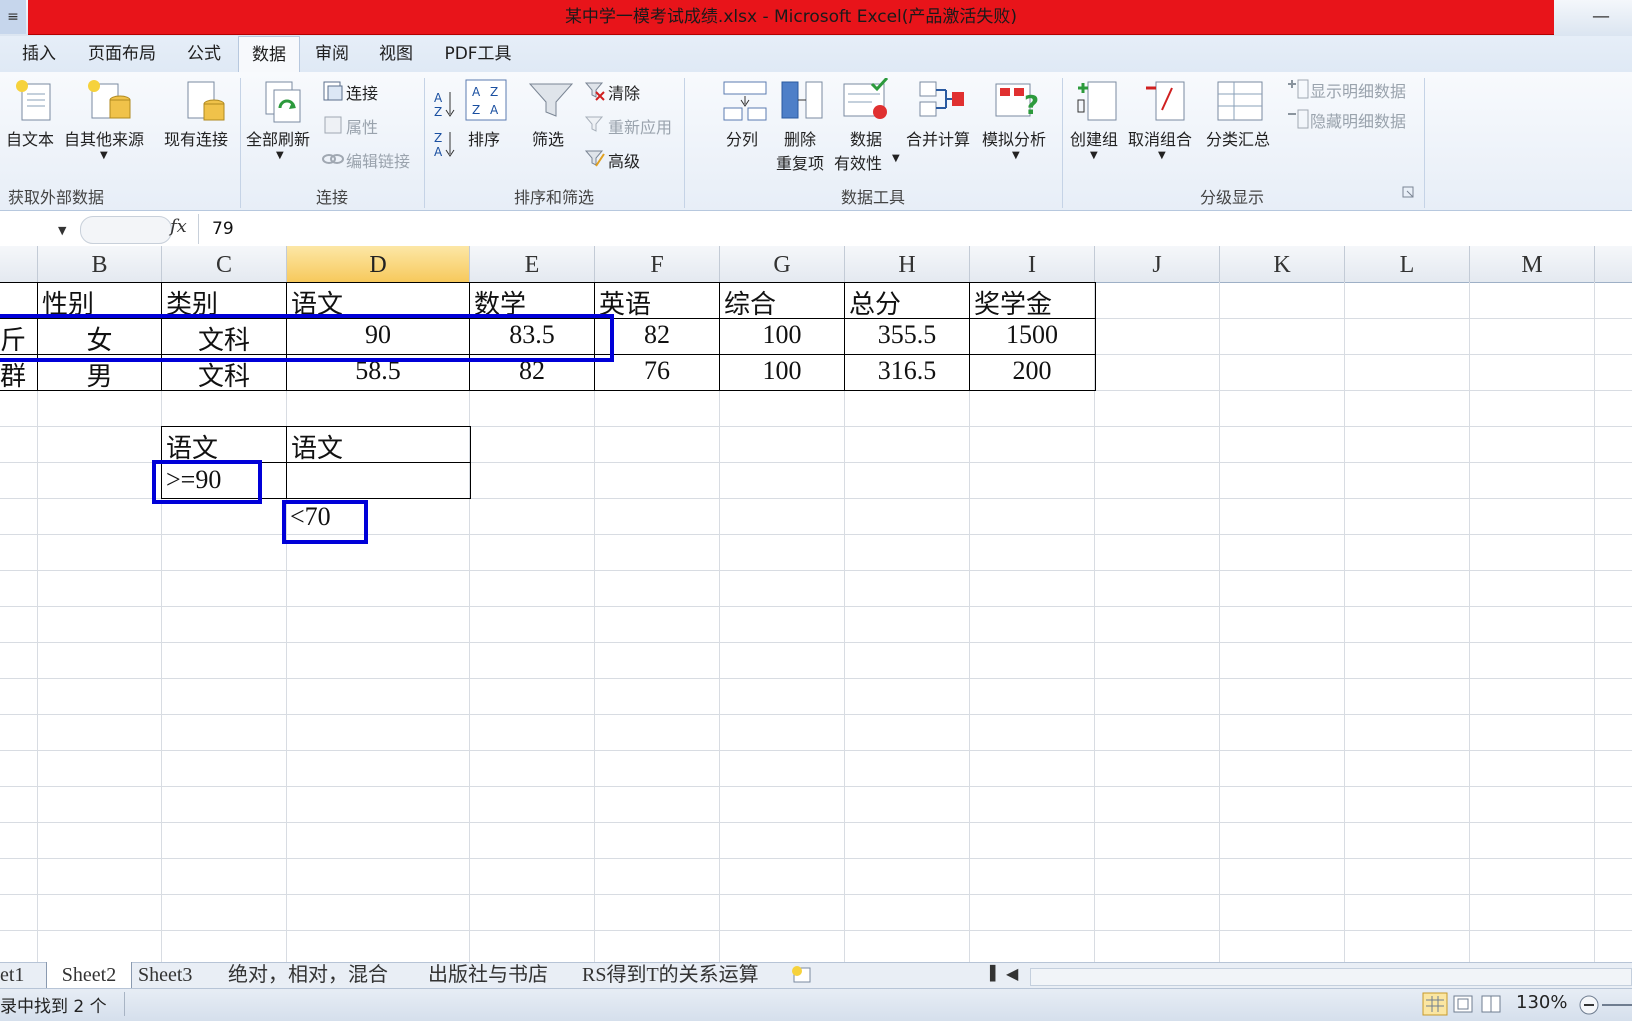 The height and width of the screenshot is (1021, 1632). Describe the element at coordinates (800, 162) in the screenshot. I see `remove-duplicates-label-2: 重复项` at that location.